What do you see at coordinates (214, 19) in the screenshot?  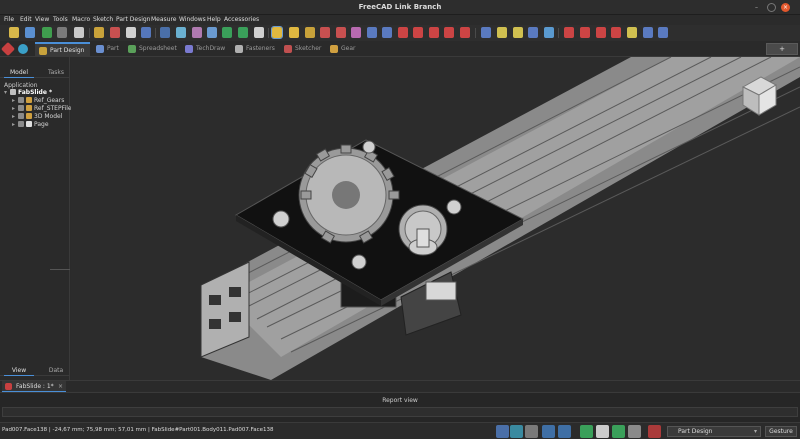 I see `menu-help: Help` at bounding box center [214, 19].